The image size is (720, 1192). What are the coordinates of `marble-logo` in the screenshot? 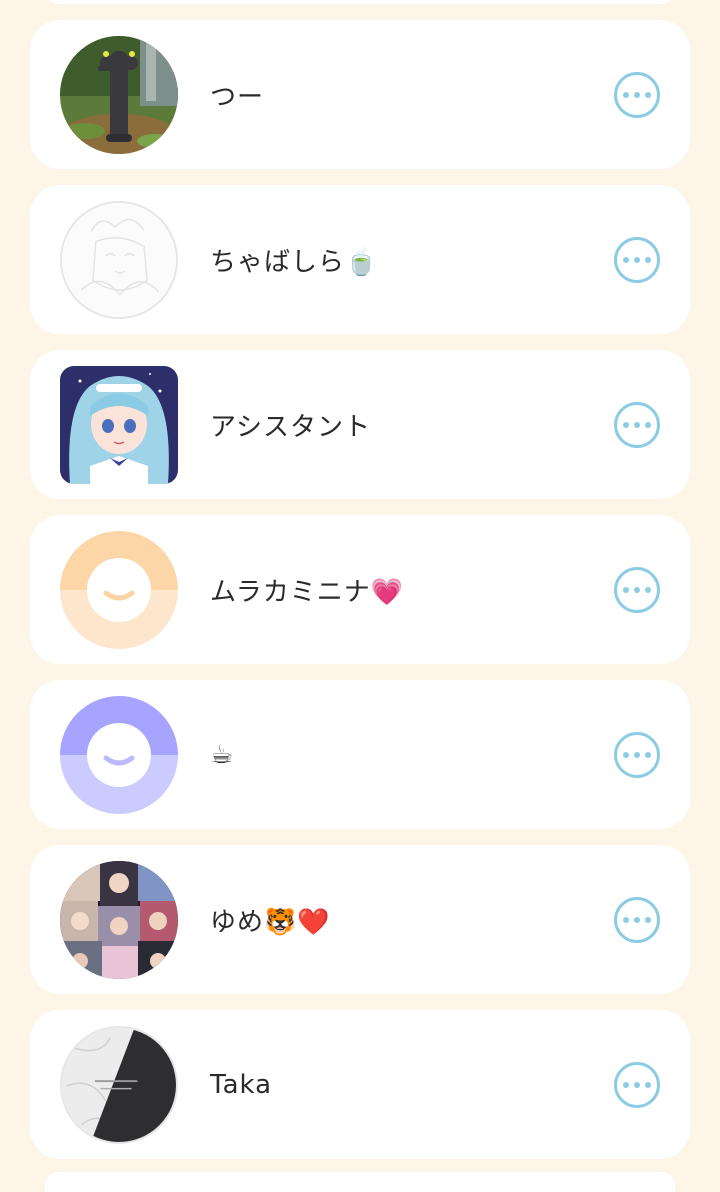 It's located at (119, 1085).